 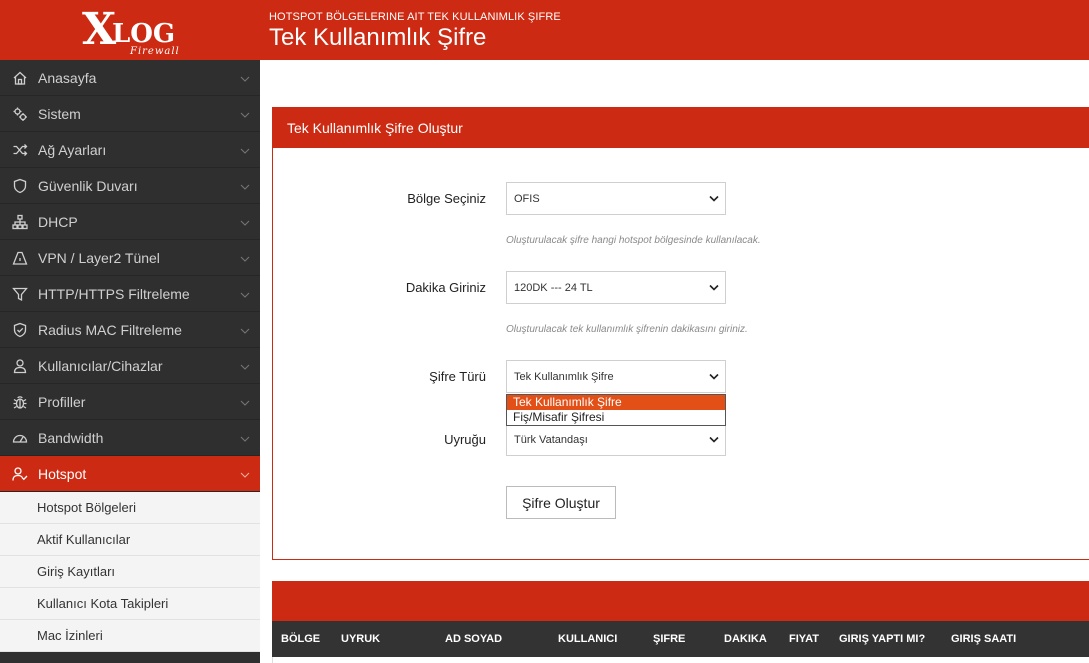 I want to click on logo-area: X LOG Firewall, so click(x=130, y=30).